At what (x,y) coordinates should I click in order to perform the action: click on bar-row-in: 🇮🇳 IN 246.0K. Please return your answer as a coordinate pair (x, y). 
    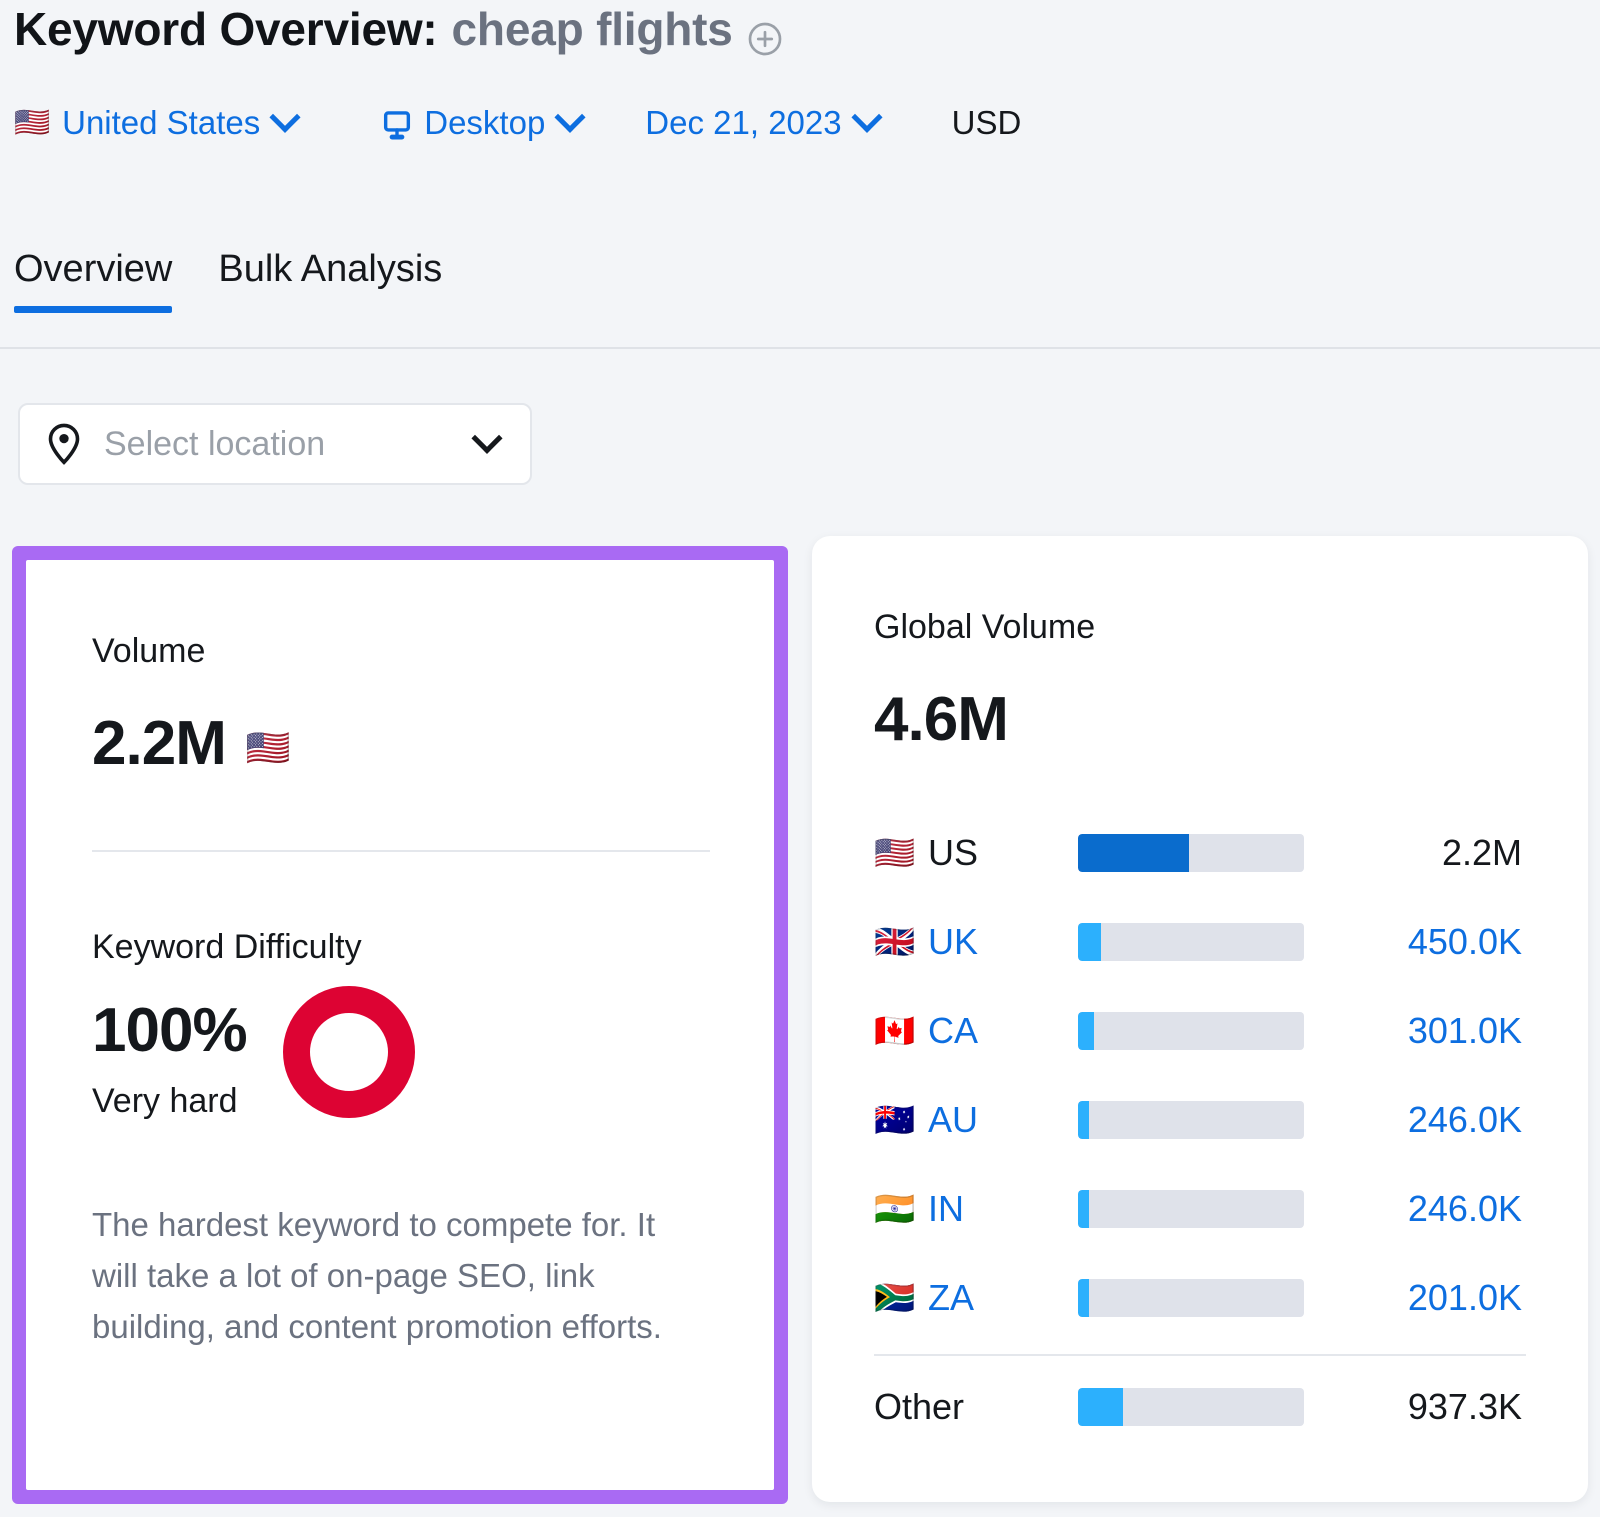
    Looking at the image, I should click on (1200, 1208).